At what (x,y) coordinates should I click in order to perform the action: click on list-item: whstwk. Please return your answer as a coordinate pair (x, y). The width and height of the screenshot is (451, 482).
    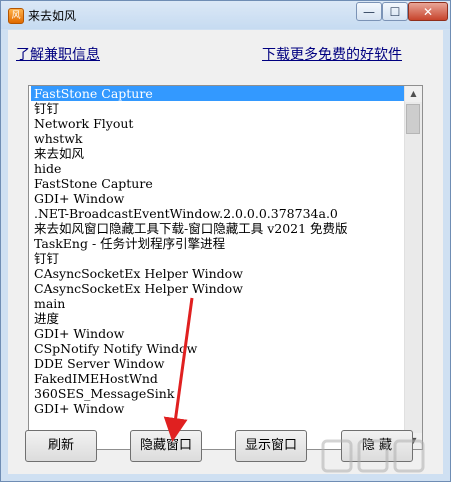
    Looking at the image, I should click on (218, 138).